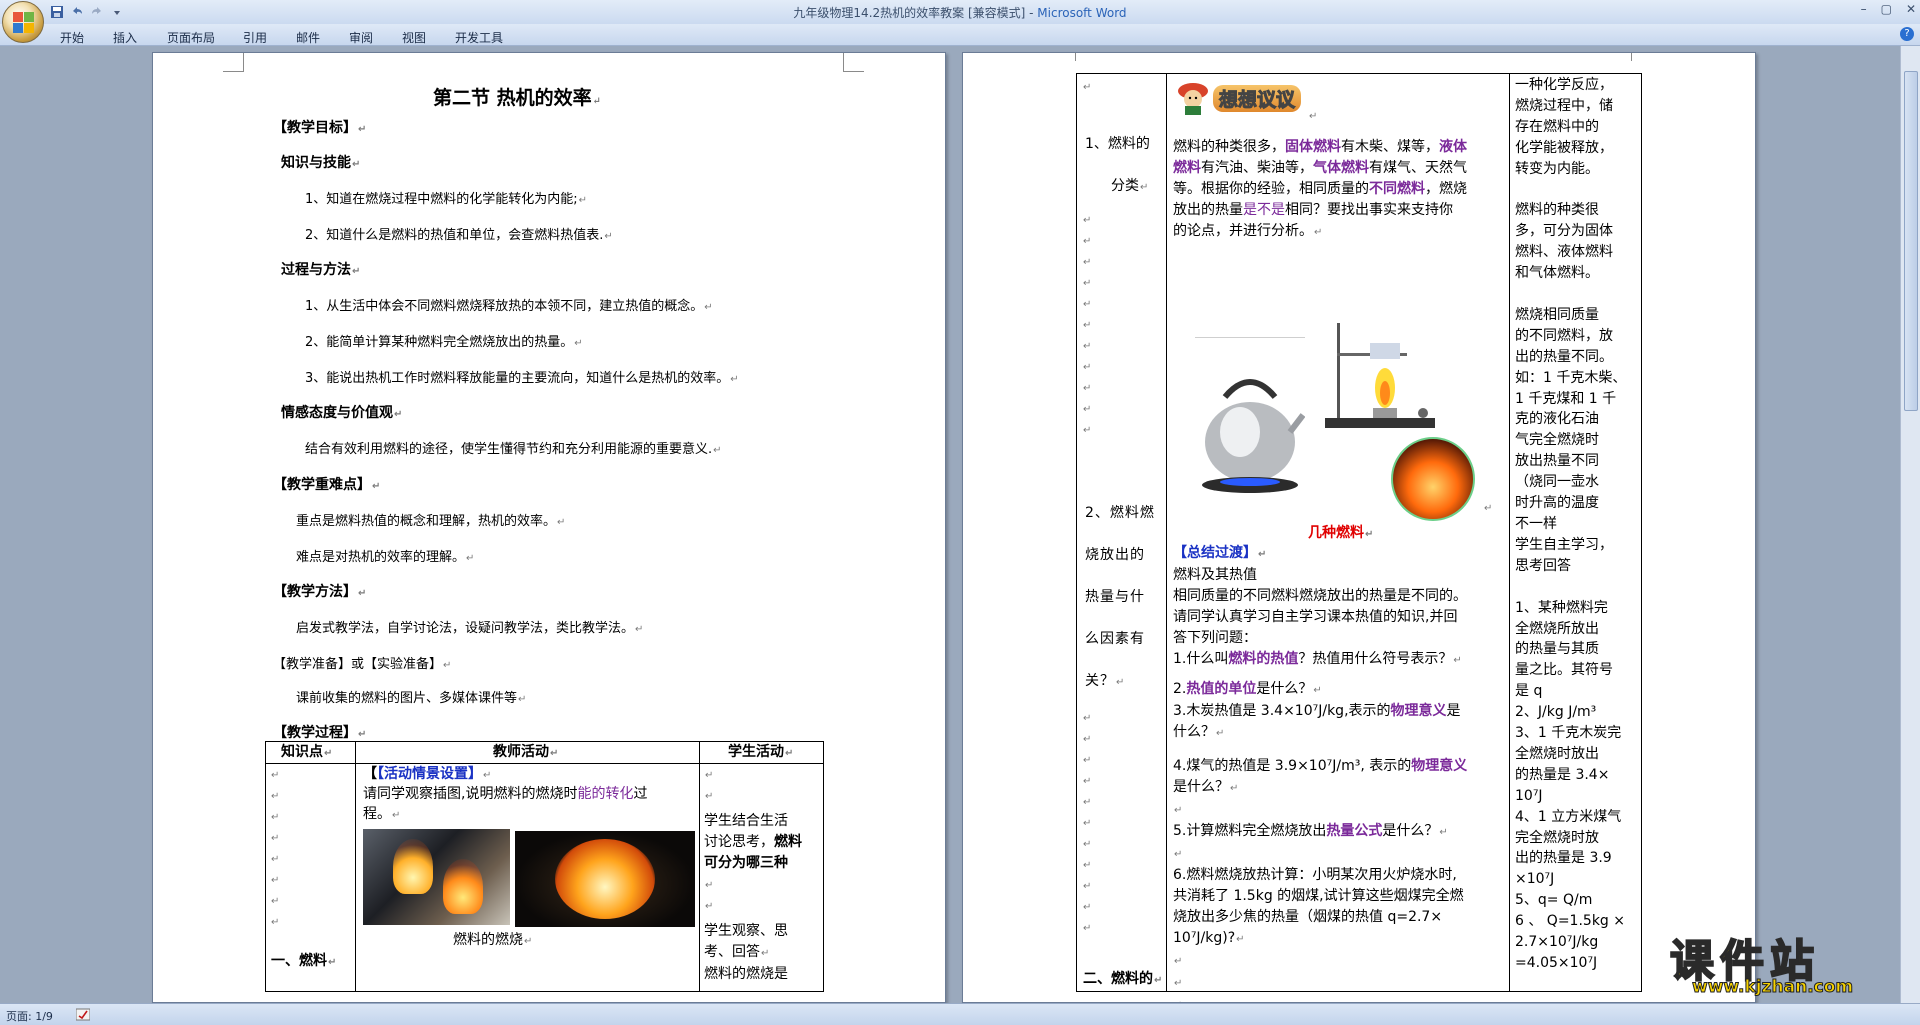 The image size is (1920, 1025). What do you see at coordinates (361, 37) in the screenshot?
I see `tab-review: 审阅` at bounding box center [361, 37].